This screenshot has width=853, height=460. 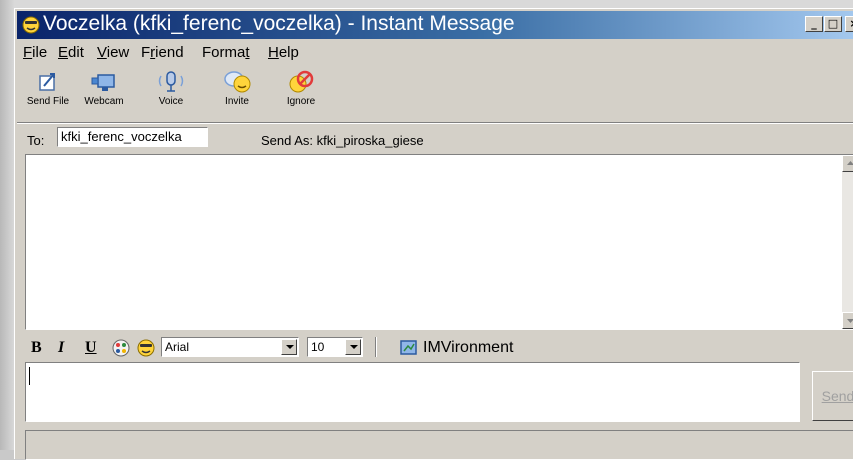 I want to click on format-divider, so click(x=376, y=347).